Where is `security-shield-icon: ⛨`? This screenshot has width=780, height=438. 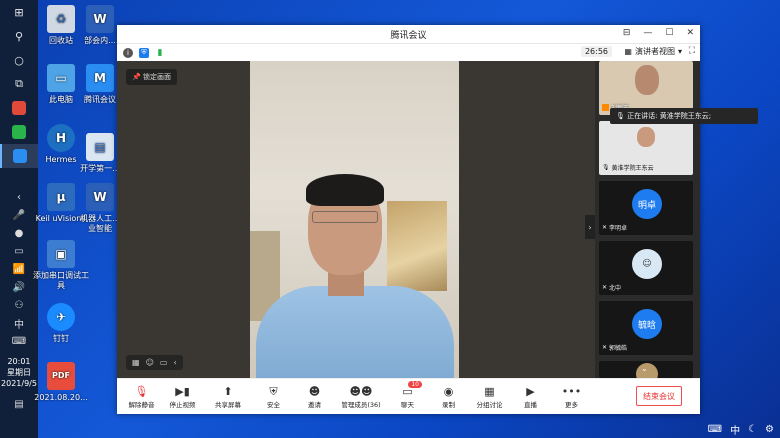 security-shield-icon: ⛨ is located at coordinates (144, 52).